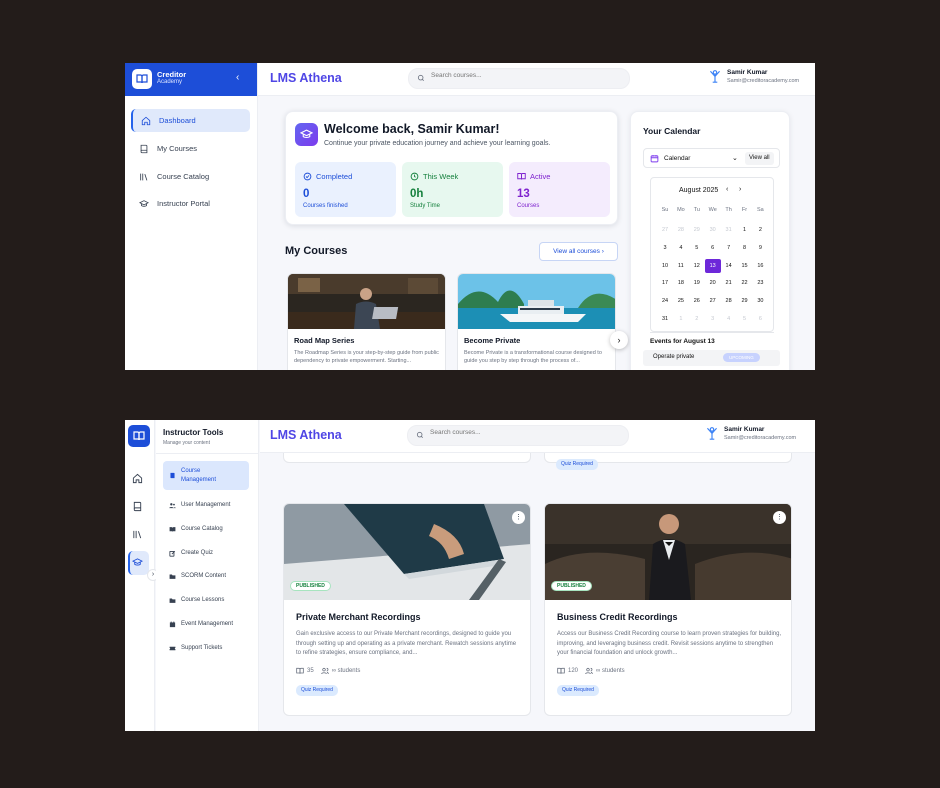 The width and height of the screenshot is (940, 788). Describe the element at coordinates (760, 248) in the screenshot. I see `calendar-day: 9` at that location.